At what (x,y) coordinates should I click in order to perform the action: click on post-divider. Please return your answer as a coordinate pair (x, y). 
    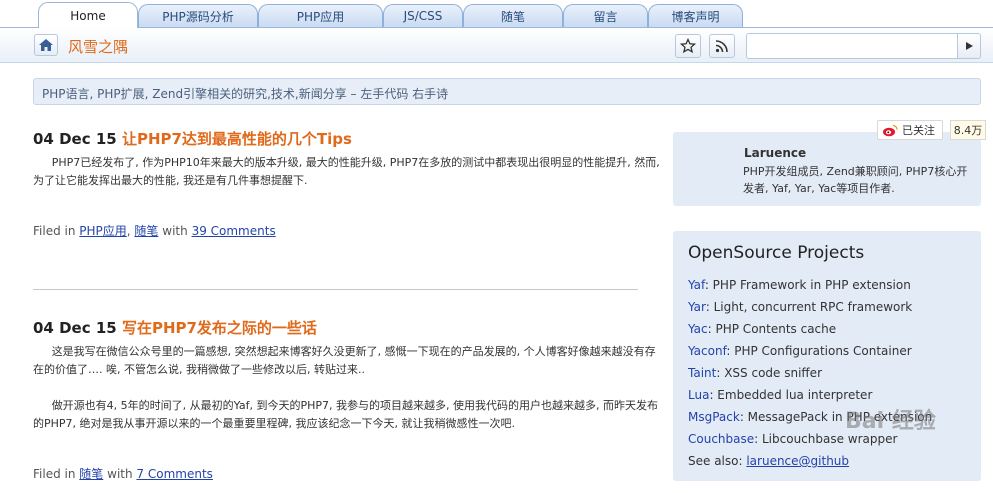
    Looking at the image, I should click on (335, 289).